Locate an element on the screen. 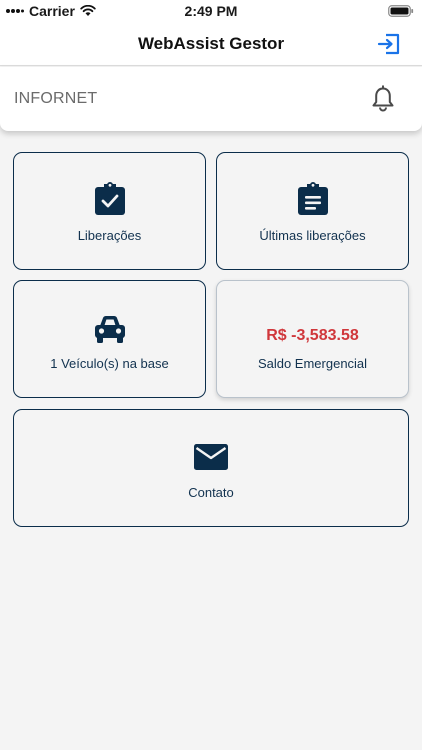 The image size is (422, 750). contato-tile: Contato is located at coordinates (211, 468).